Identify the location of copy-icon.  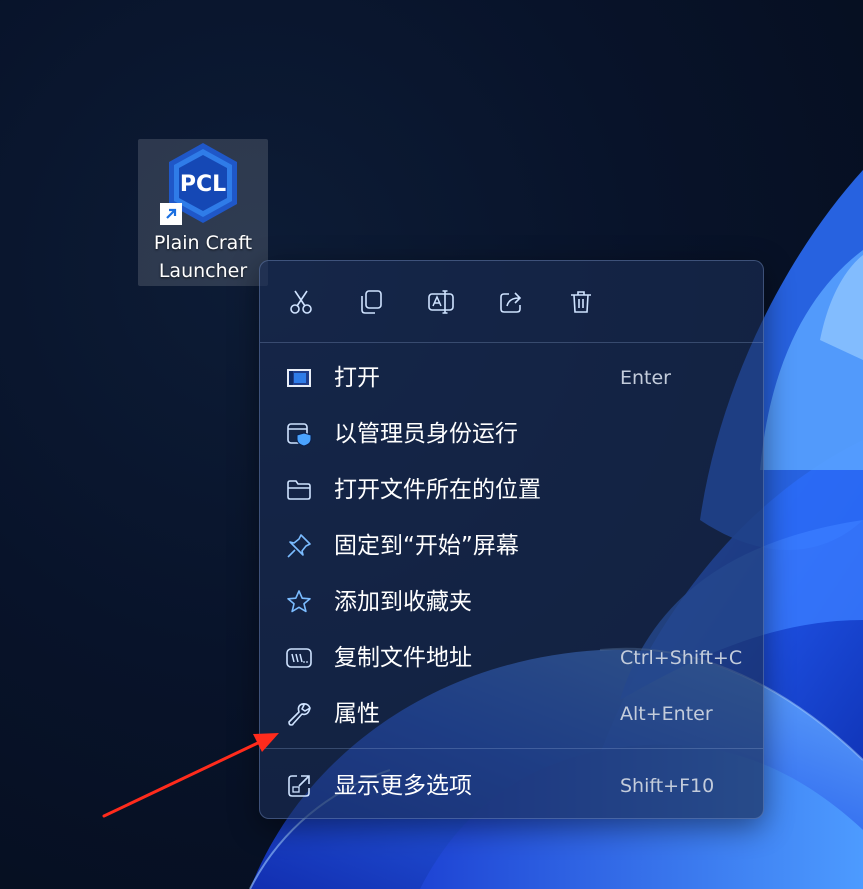
(371, 302).